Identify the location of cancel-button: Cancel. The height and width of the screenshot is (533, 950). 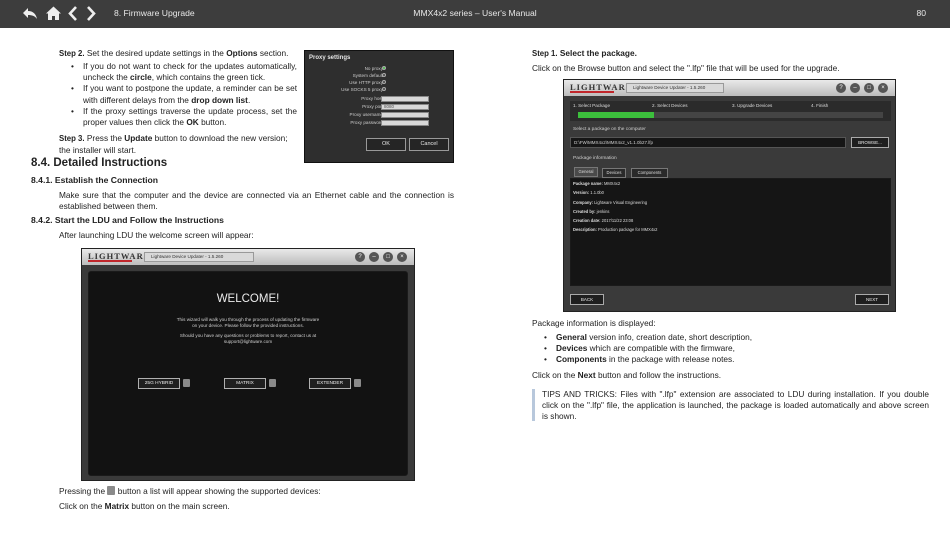
(429, 144).